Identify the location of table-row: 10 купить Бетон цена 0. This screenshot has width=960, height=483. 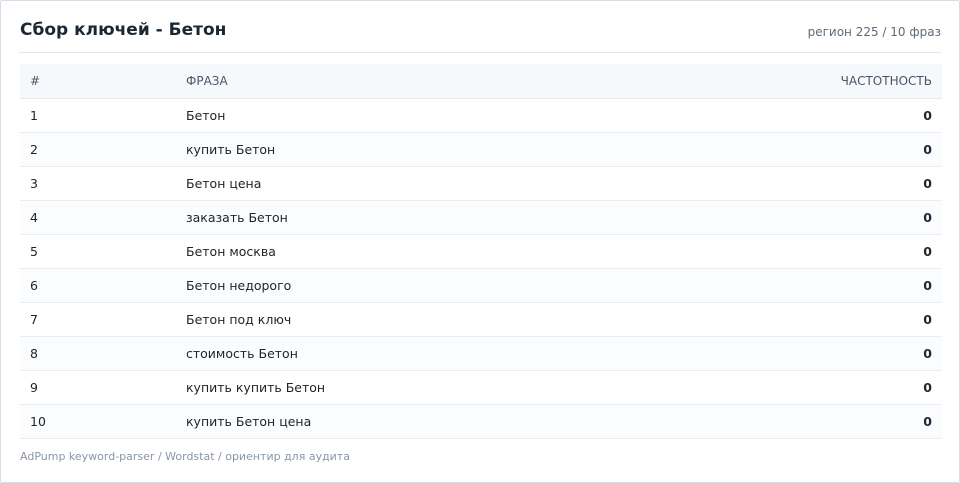
(481, 421).